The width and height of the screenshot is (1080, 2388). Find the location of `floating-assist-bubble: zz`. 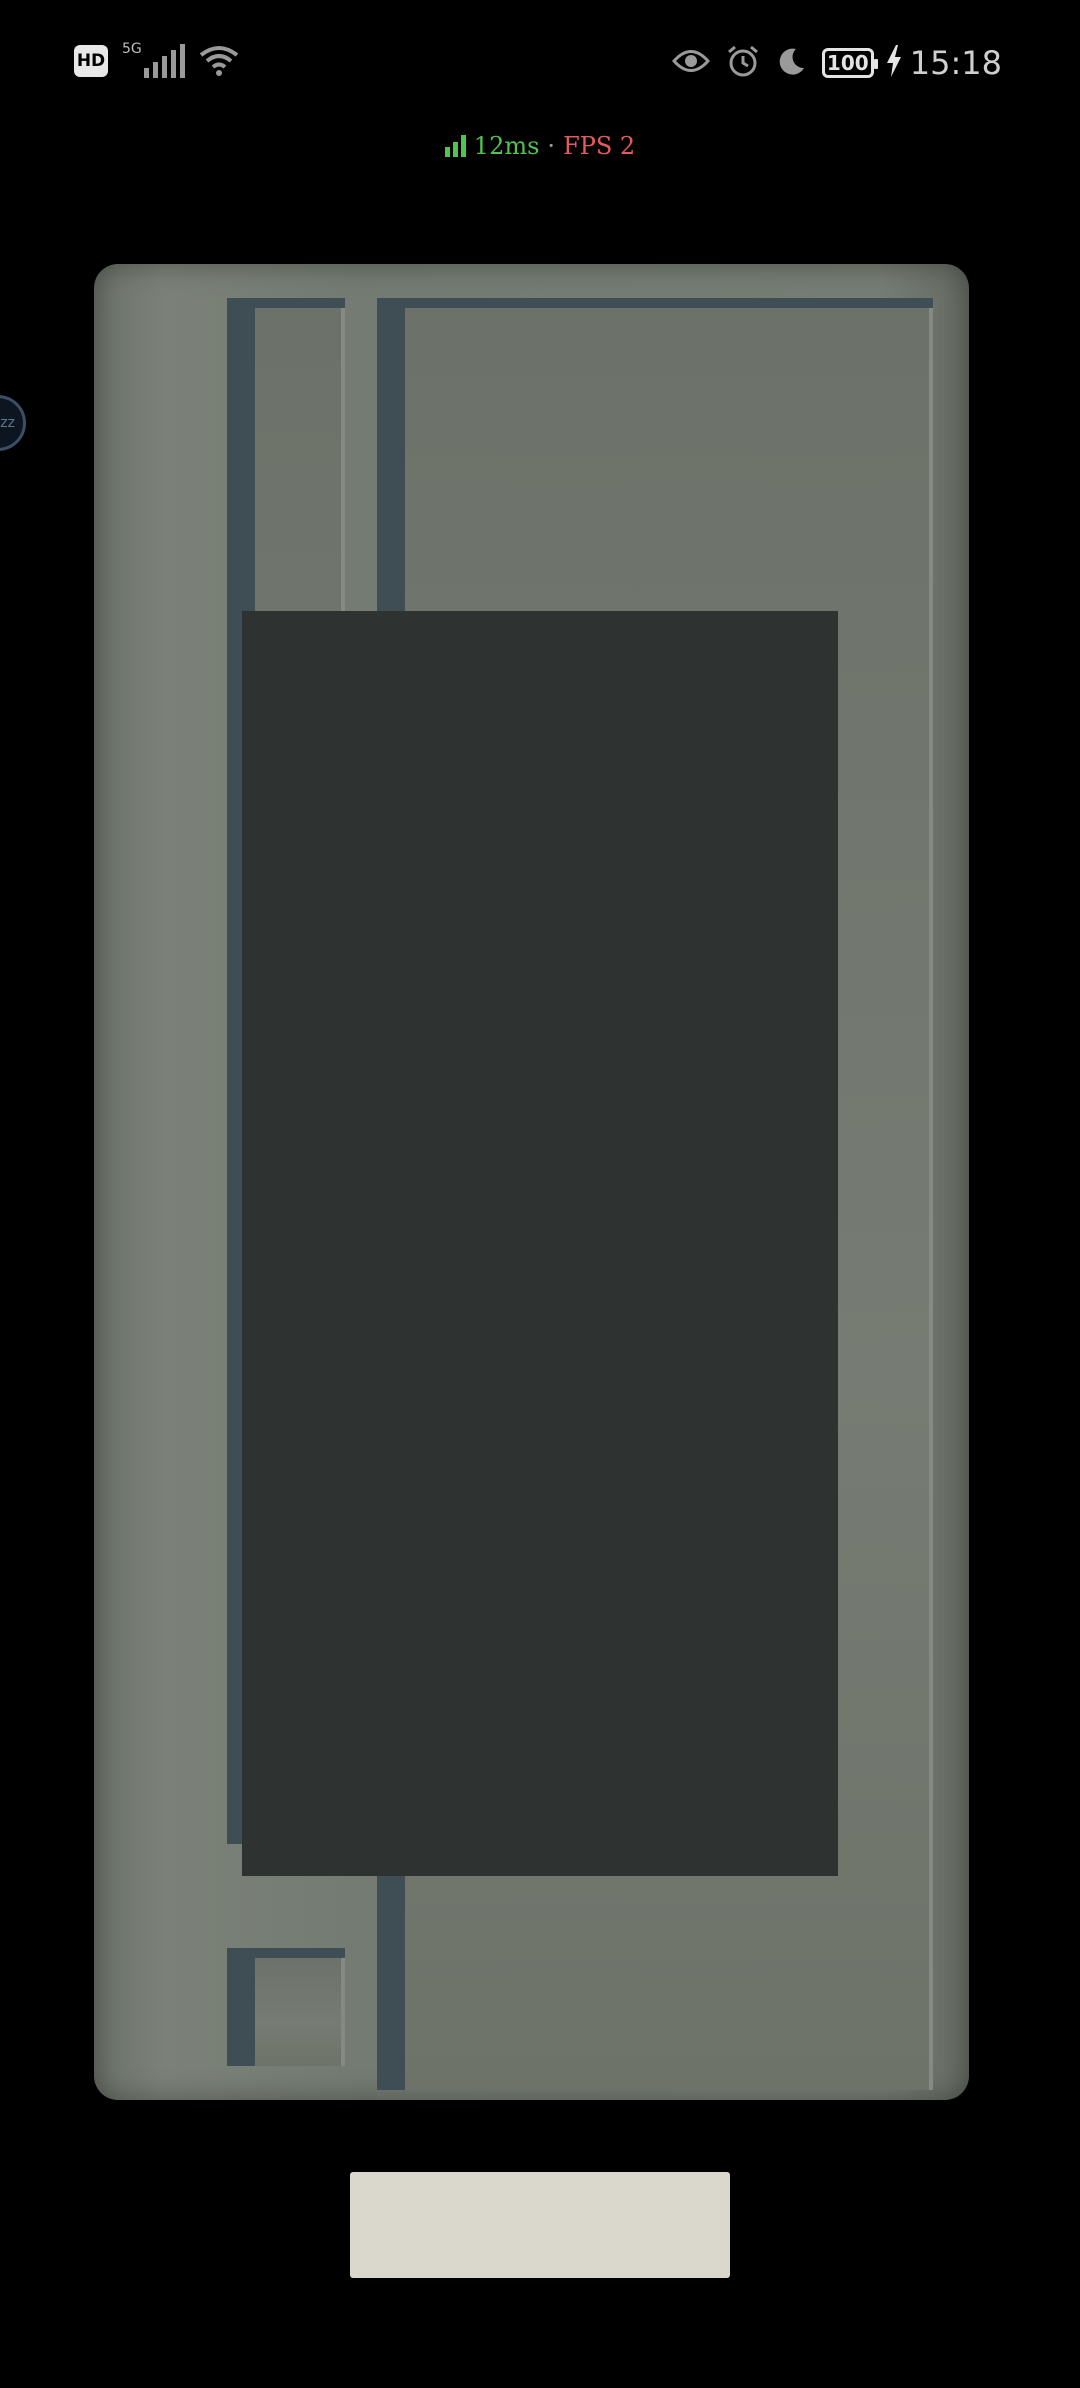

floating-assist-bubble: zz is located at coordinates (13, 423).